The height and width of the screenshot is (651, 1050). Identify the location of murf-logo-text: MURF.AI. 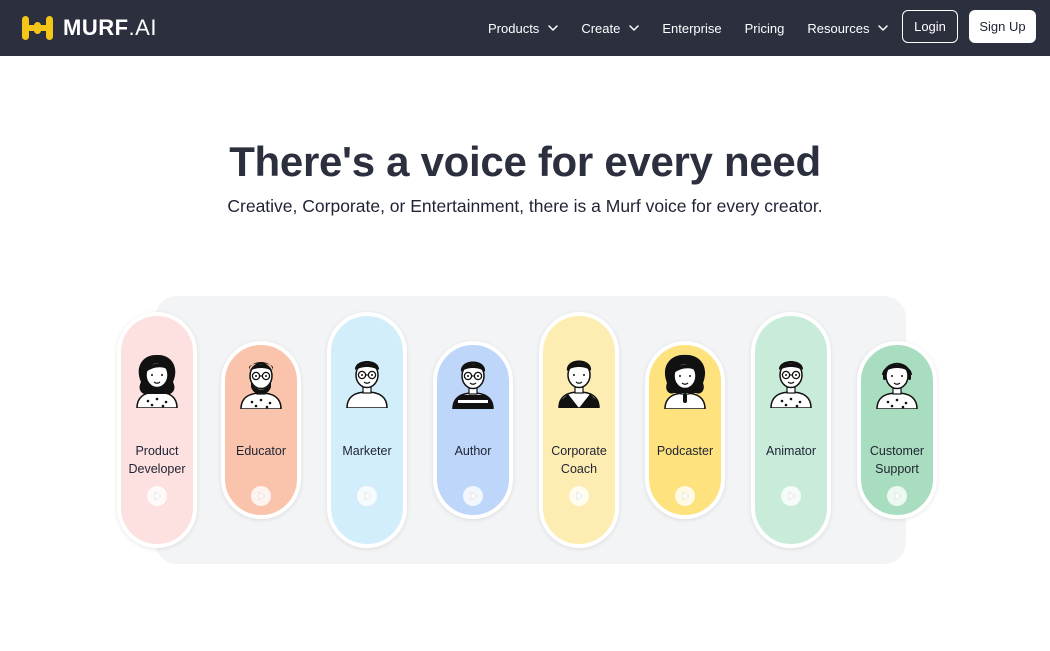
(110, 27).